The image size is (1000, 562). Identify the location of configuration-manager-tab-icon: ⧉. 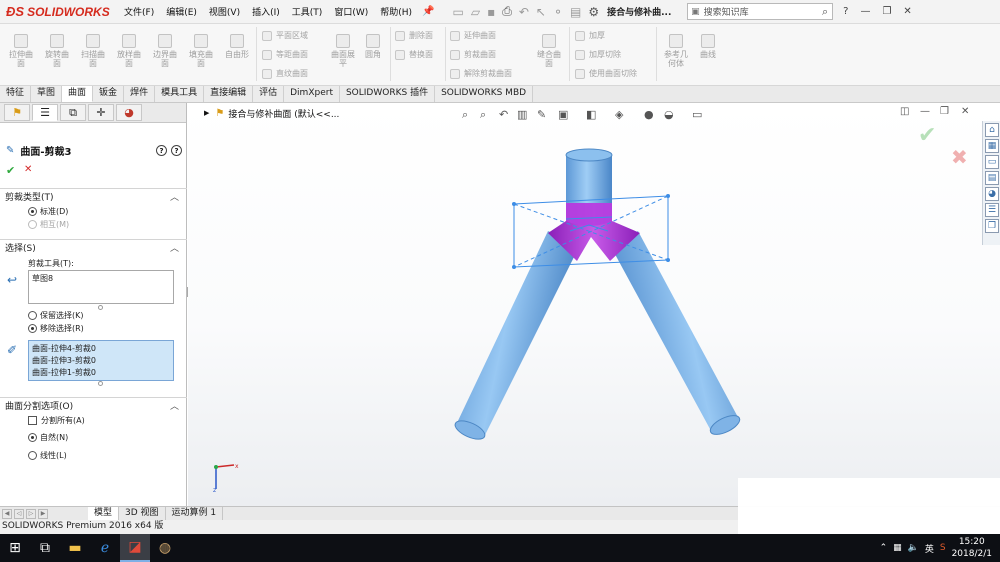
(73, 112).